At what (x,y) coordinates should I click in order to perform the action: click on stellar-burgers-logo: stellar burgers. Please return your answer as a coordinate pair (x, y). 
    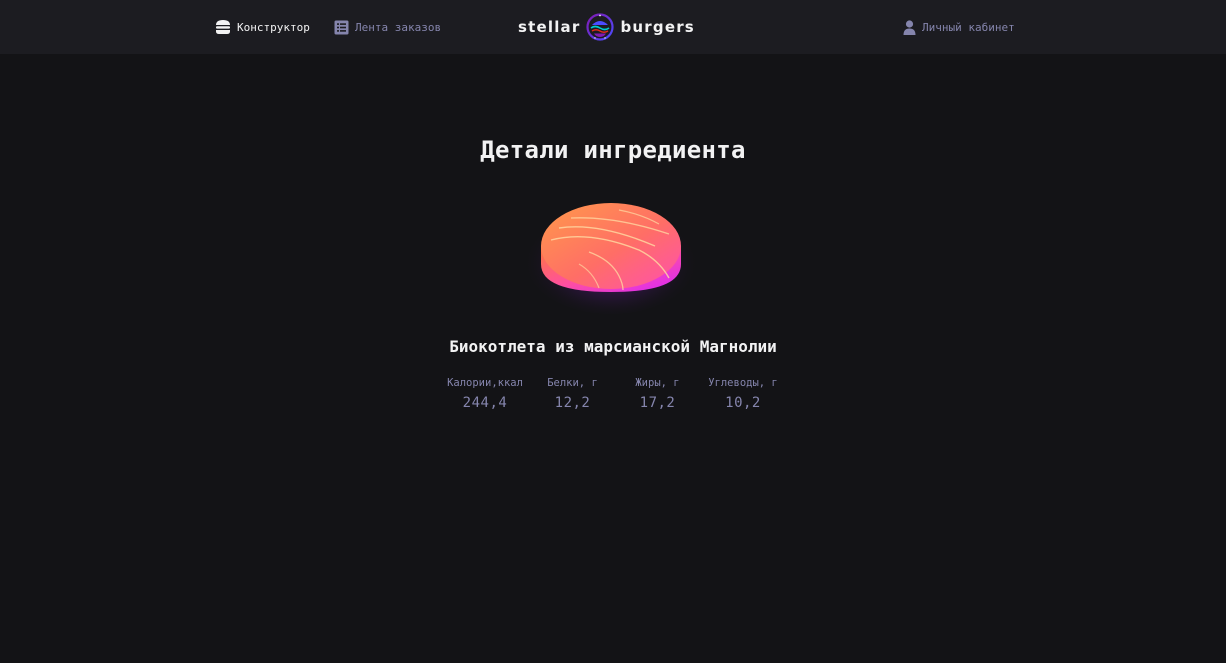
    Looking at the image, I should click on (606, 27).